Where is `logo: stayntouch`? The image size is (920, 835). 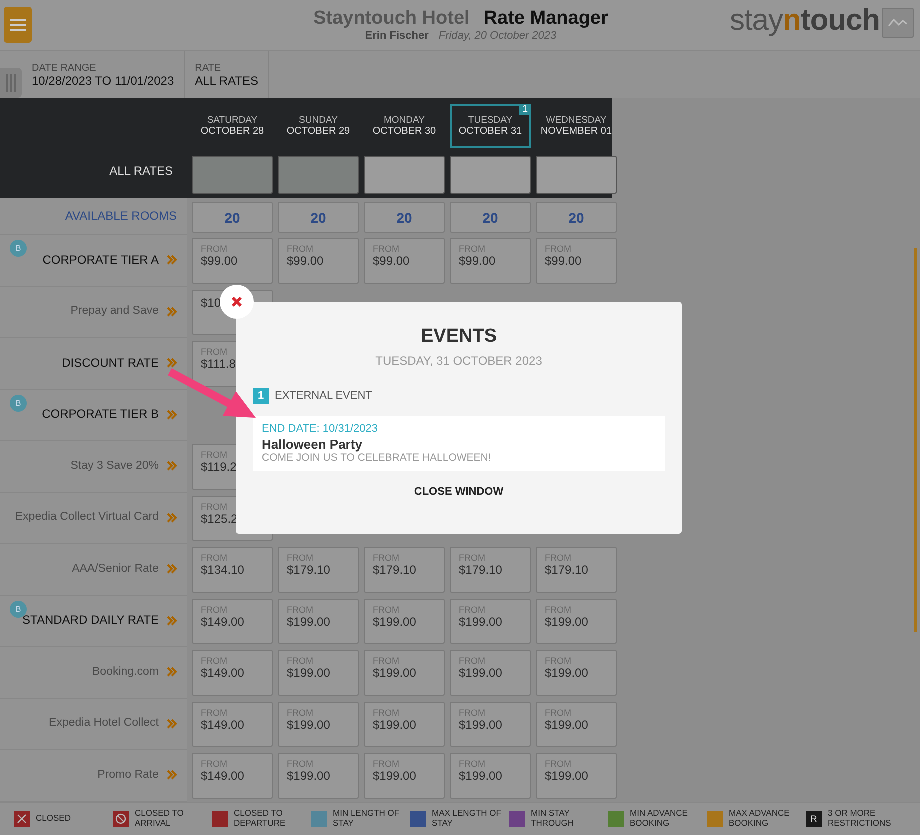 logo: stayntouch is located at coordinates (805, 21).